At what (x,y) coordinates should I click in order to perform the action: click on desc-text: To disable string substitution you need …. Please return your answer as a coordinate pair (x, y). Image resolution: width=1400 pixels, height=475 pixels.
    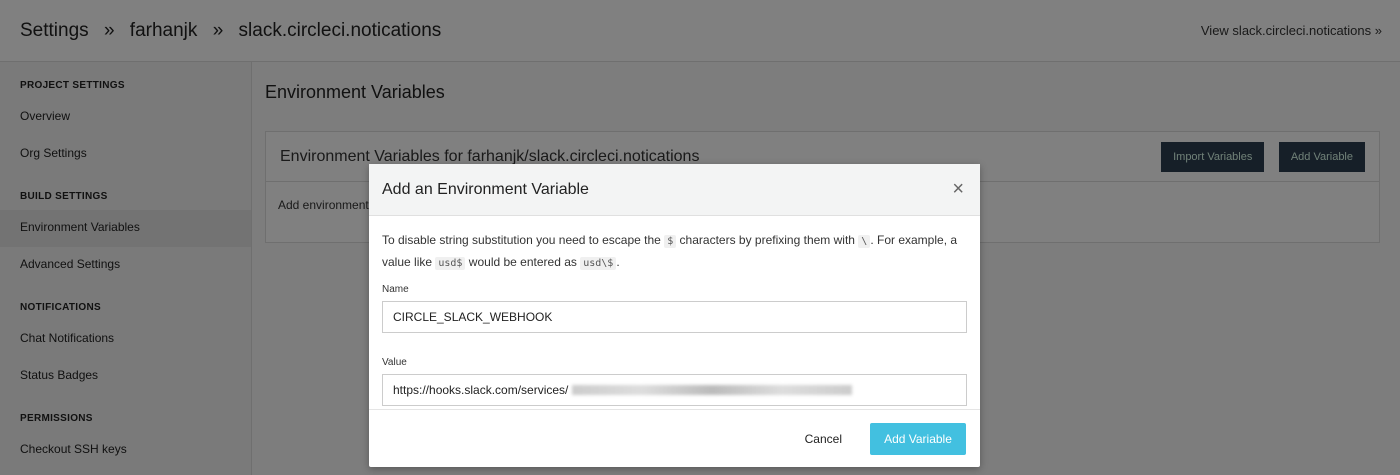
    Looking at the image, I should click on (523, 240).